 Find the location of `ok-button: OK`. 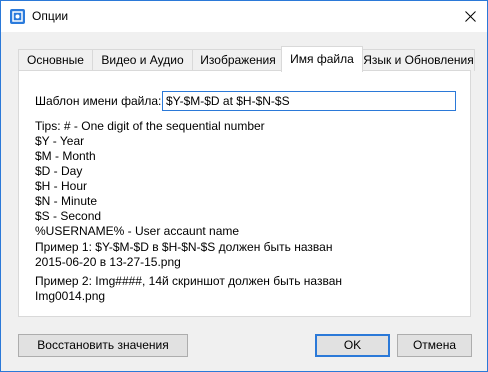

ok-button: OK is located at coordinates (352, 345).